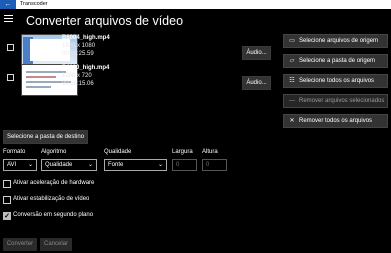 The image size is (391, 253). I want to click on file-resolution-1: 1920 x 1080, so click(79, 46).